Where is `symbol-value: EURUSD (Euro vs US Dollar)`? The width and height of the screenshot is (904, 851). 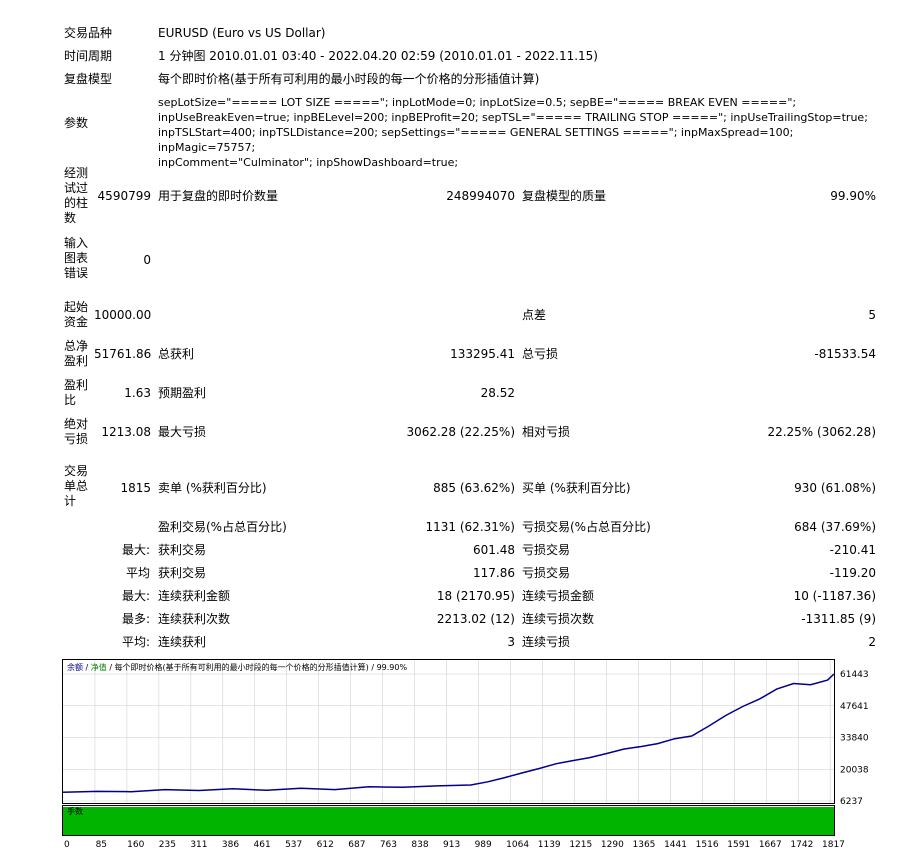
symbol-value: EURUSD (Euro vs US Dollar) is located at coordinates (242, 33).